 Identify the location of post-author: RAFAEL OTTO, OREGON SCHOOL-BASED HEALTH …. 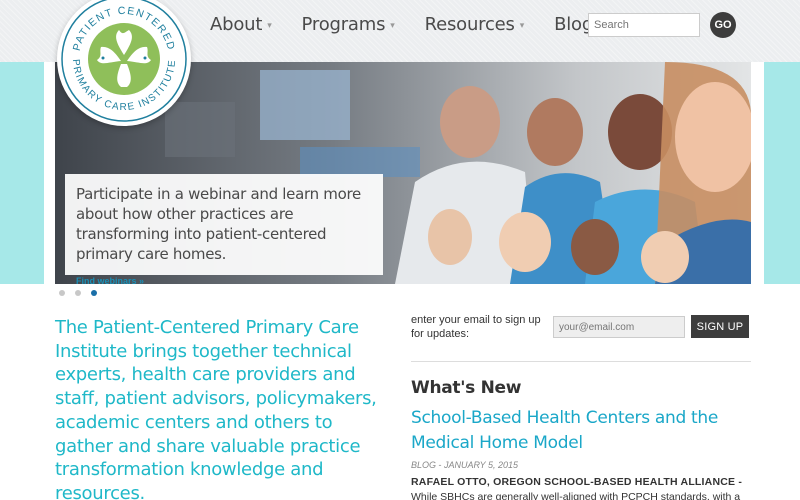
(577, 482).